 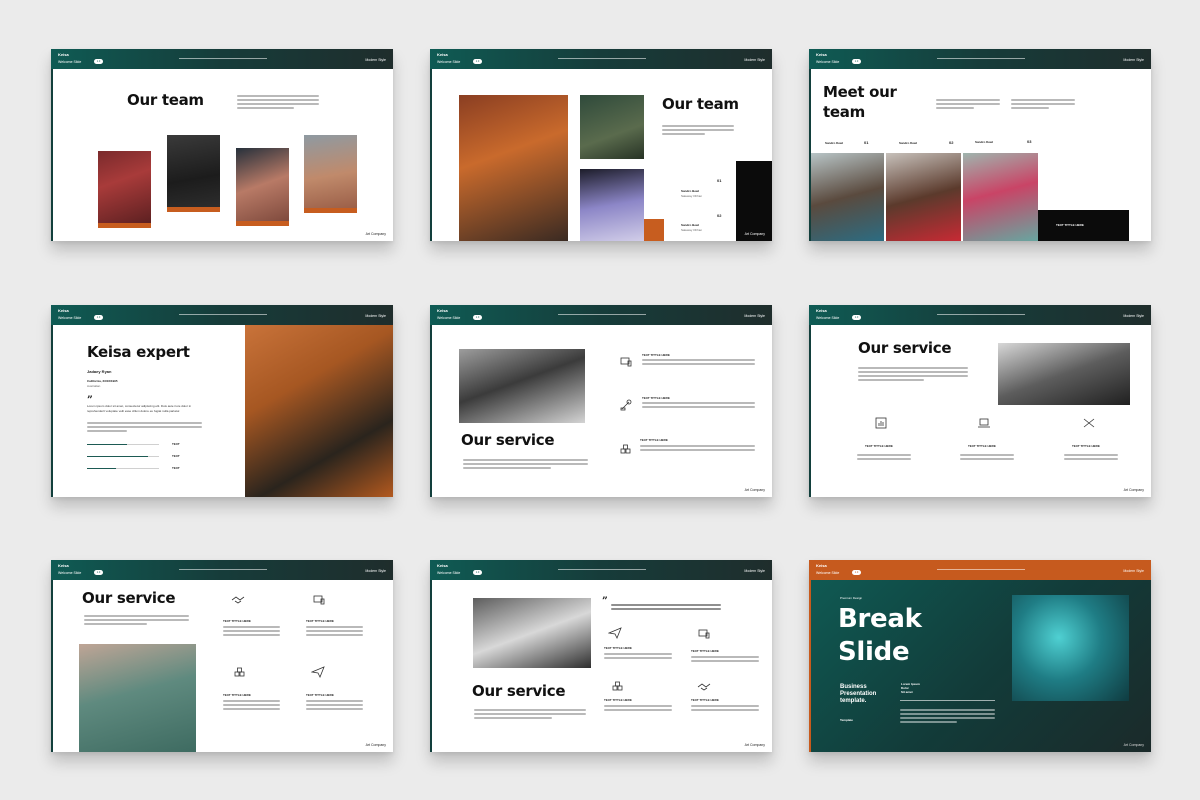 I want to click on arrow-button, so click(x=654, y=230).